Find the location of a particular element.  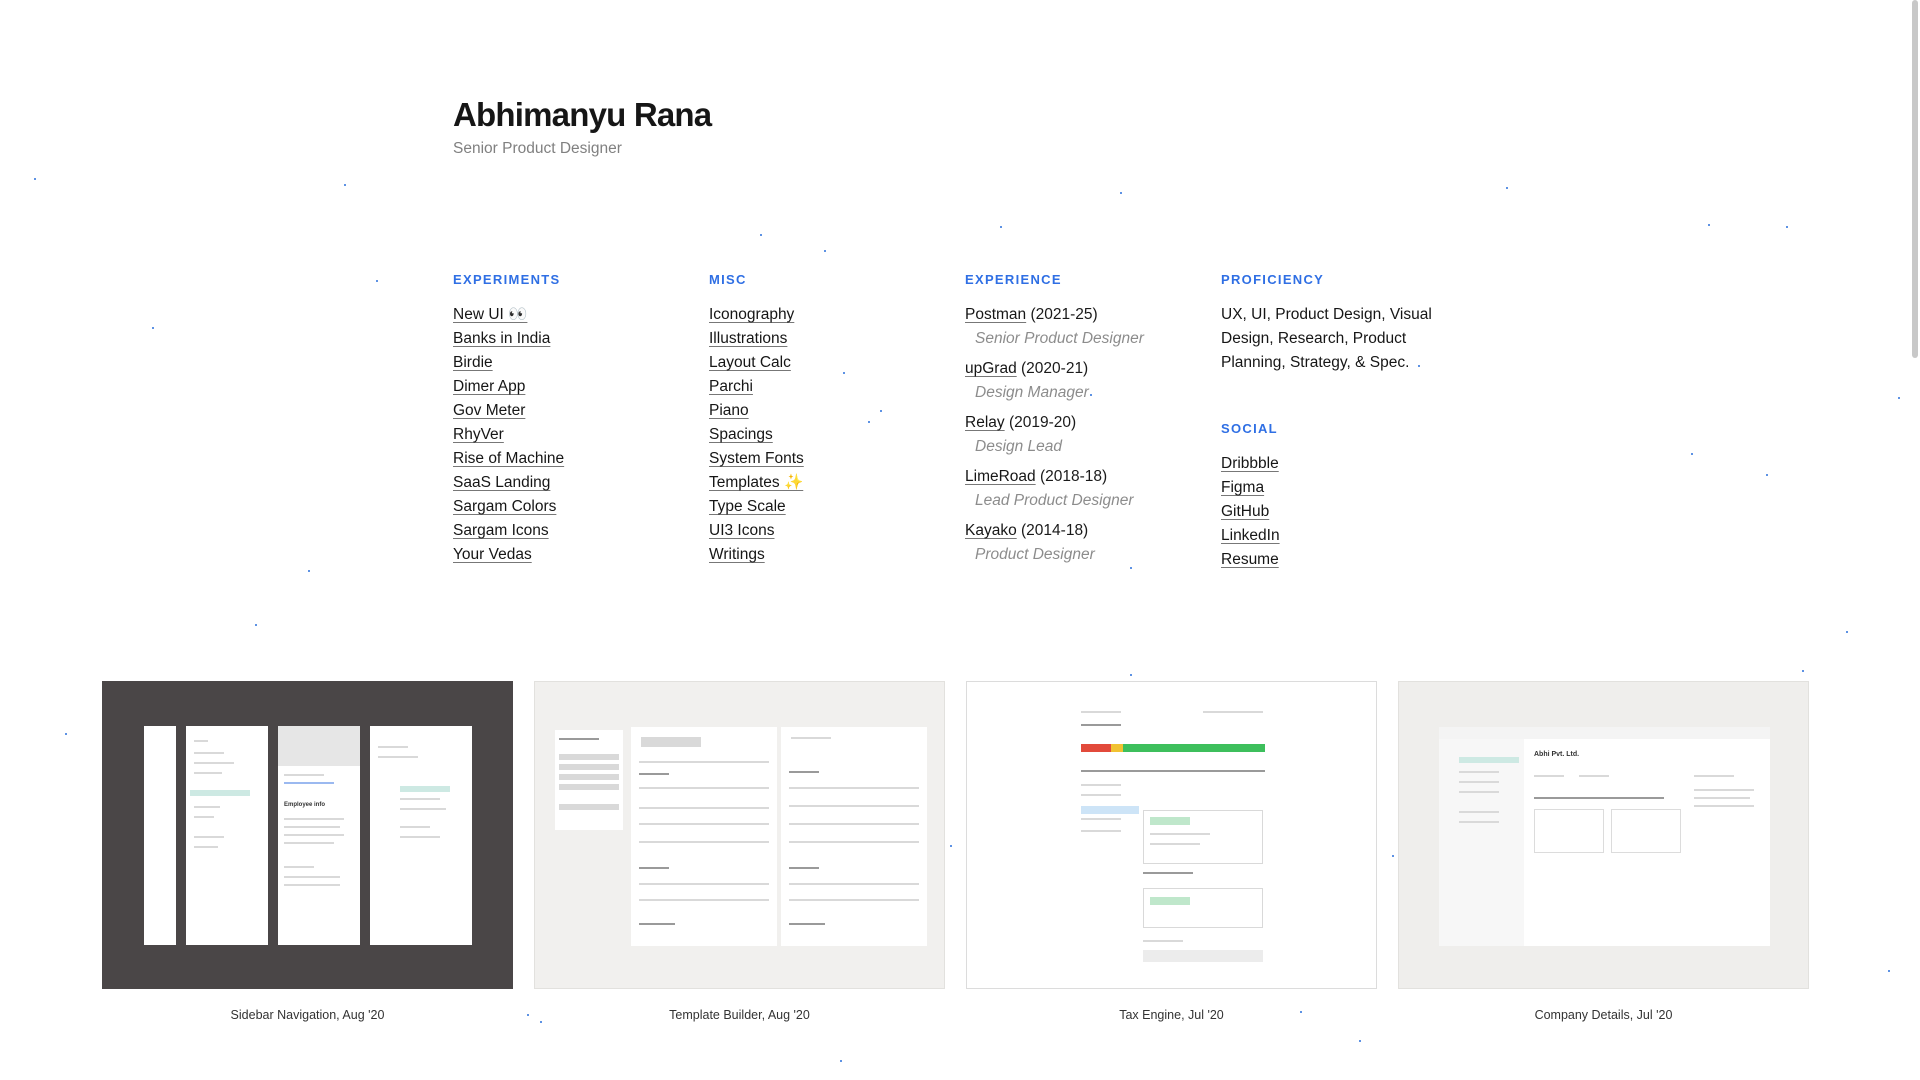

company-link: Relay is located at coordinates (985, 422).